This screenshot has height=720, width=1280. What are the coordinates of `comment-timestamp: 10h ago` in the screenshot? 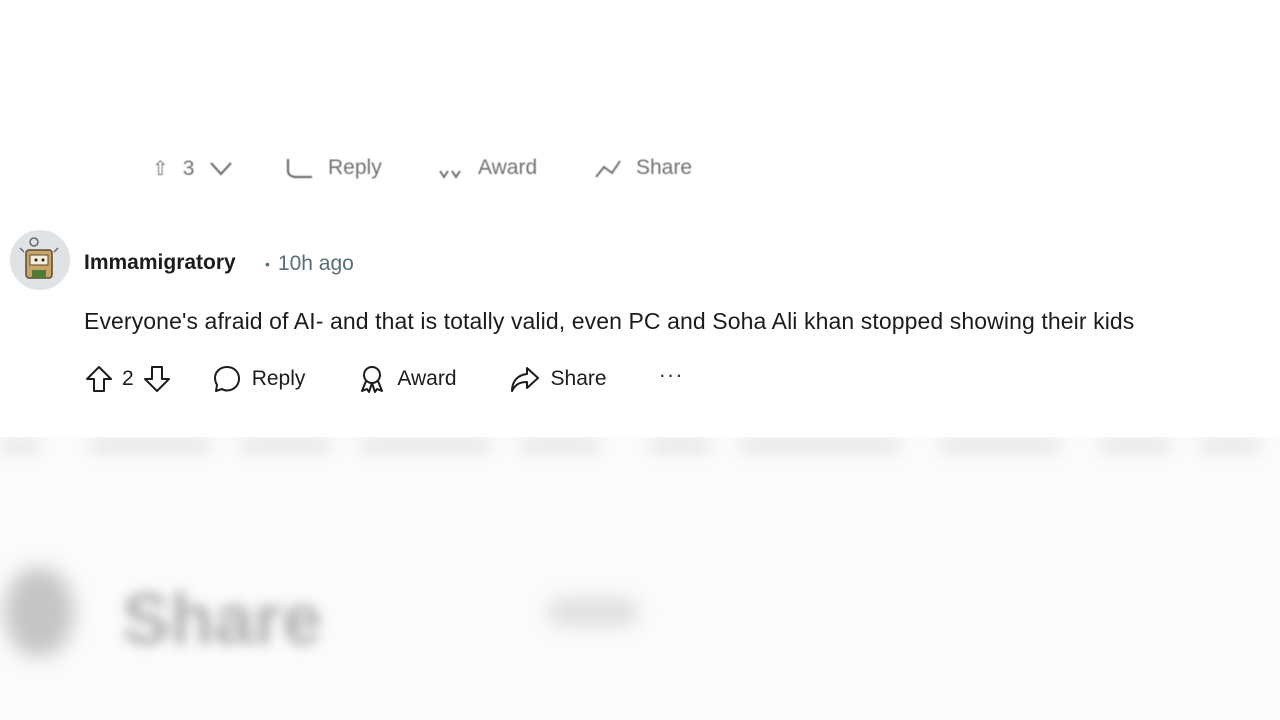 It's located at (316, 264).